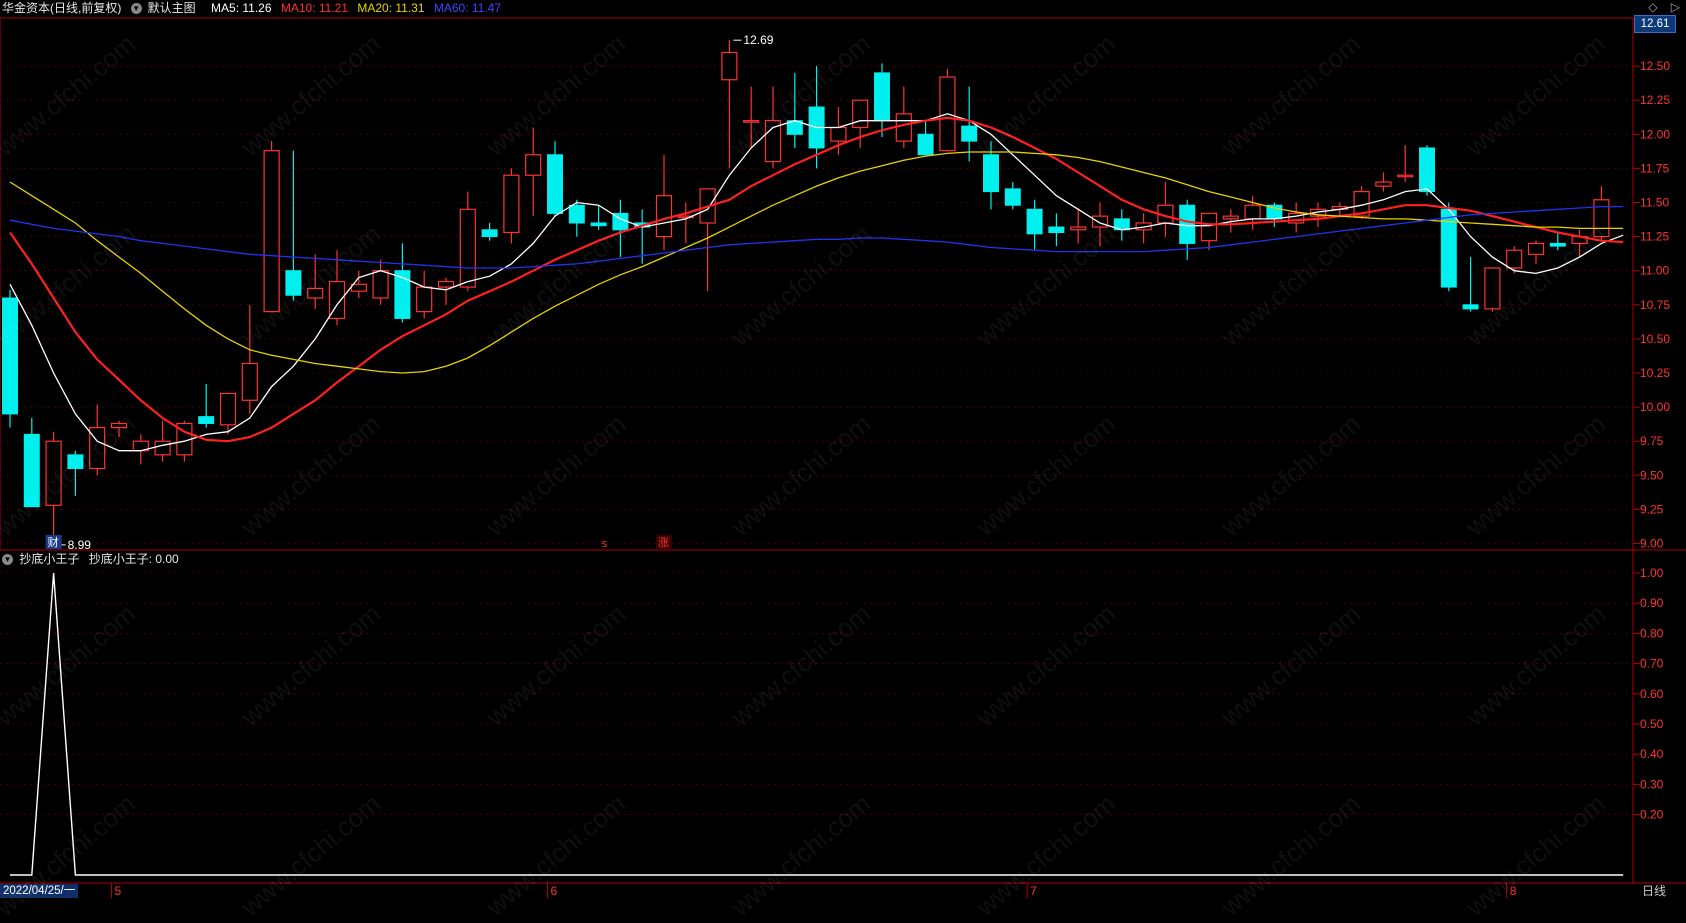 The height and width of the screenshot is (923, 1686). Describe the element at coordinates (1655, 407) in the screenshot. I see `y-tick-label: 10.00` at that location.